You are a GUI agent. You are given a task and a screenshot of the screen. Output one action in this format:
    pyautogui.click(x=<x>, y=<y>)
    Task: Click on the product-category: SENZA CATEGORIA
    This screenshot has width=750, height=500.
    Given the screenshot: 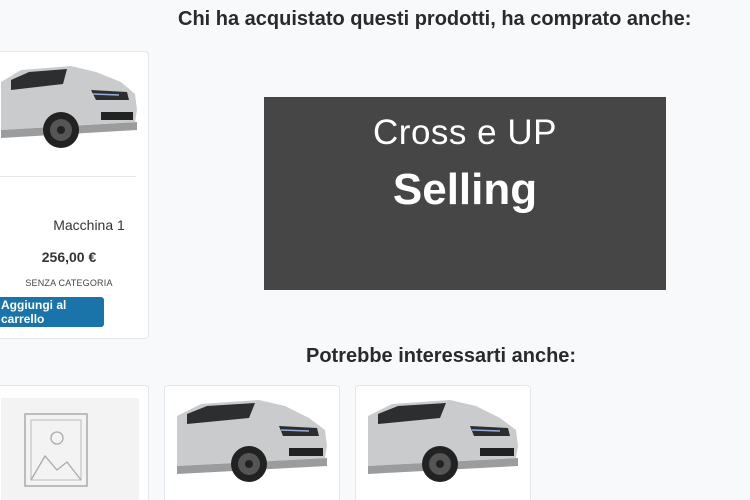 What is the action you would take?
    pyautogui.click(x=69, y=283)
    